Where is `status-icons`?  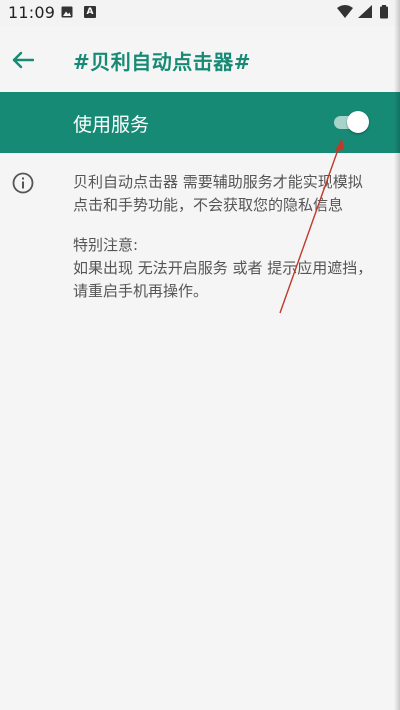 status-icons is located at coordinates (362, 12).